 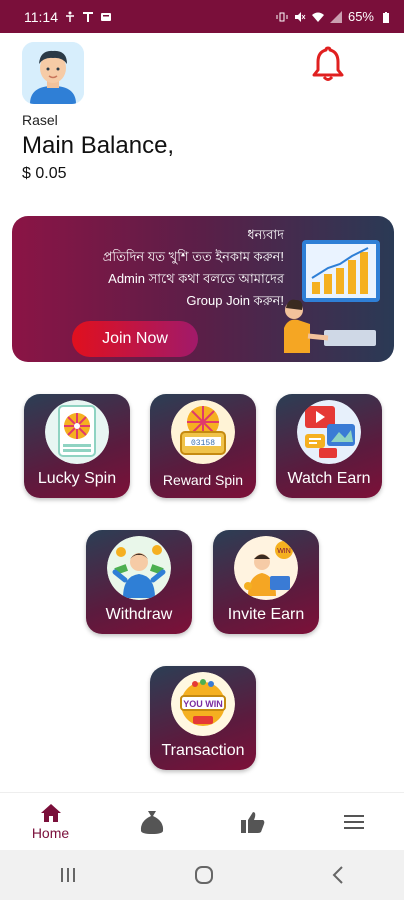 What do you see at coordinates (335, 16) in the screenshot?
I see `signal-icon` at bounding box center [335, 16].